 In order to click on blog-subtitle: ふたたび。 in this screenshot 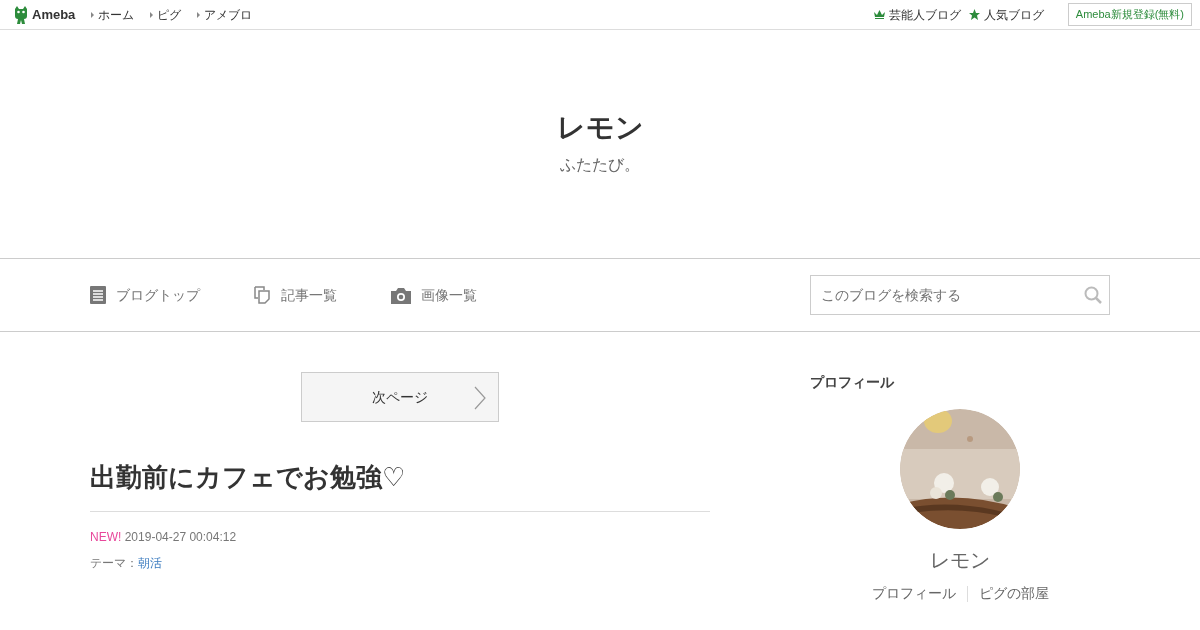, I will do `click(600, 164)`.